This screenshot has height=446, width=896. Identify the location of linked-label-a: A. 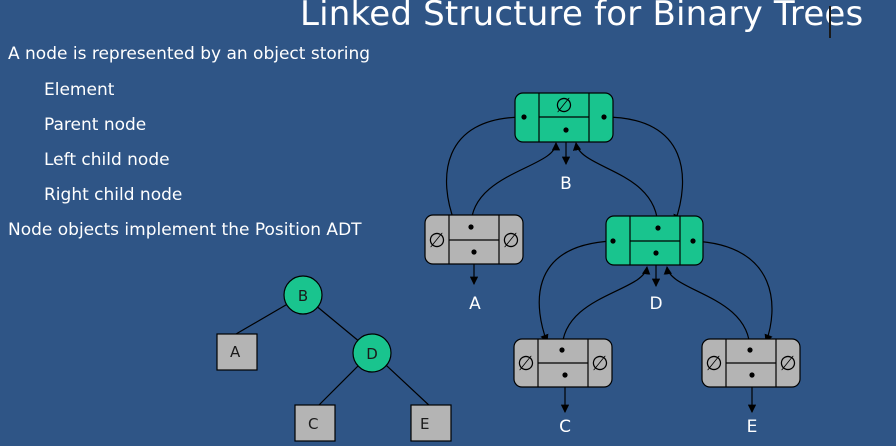
(475, 304).